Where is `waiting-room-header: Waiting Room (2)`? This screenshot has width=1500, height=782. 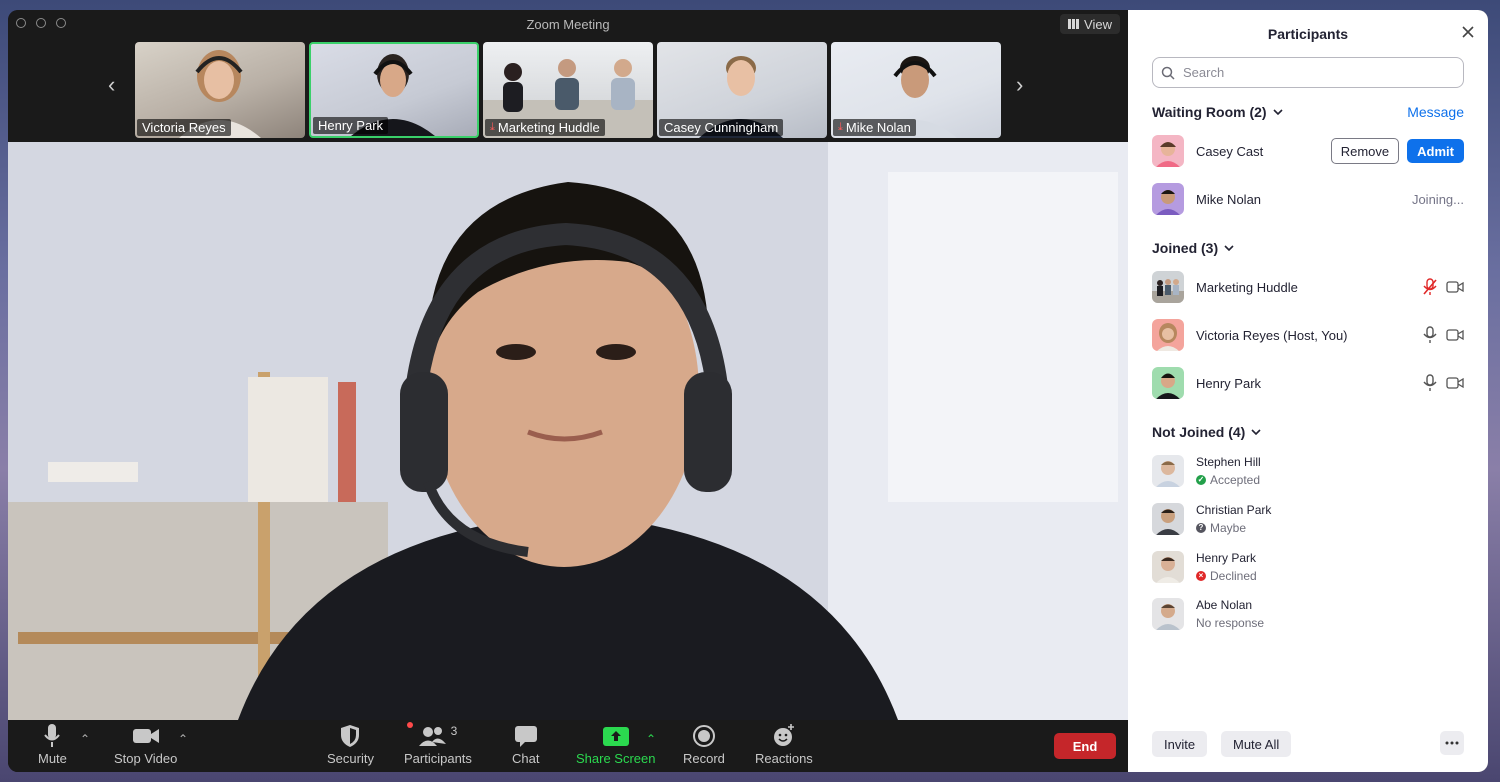 waiting-room-header: Waiting Room (2) is located at coordinates (1217, 112).